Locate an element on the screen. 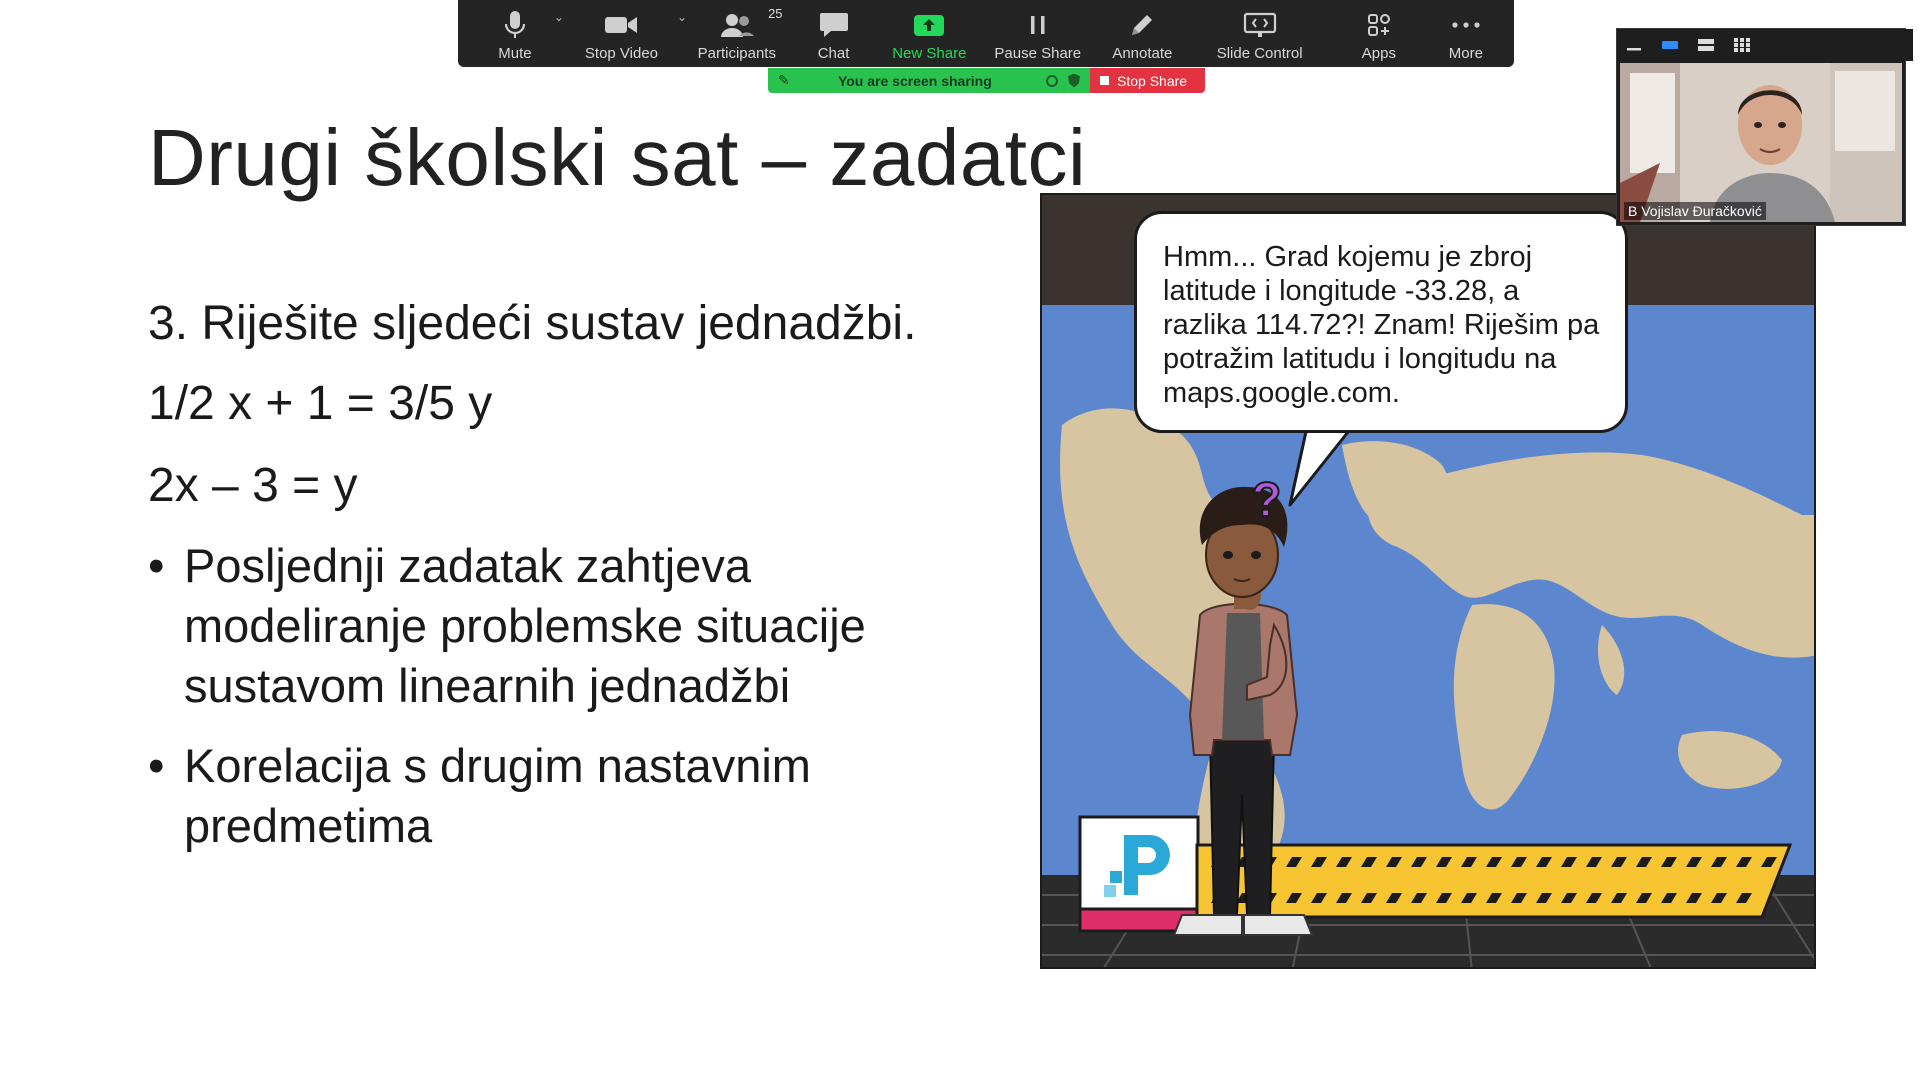  more-button: More is located at coordinates (1466, 33).